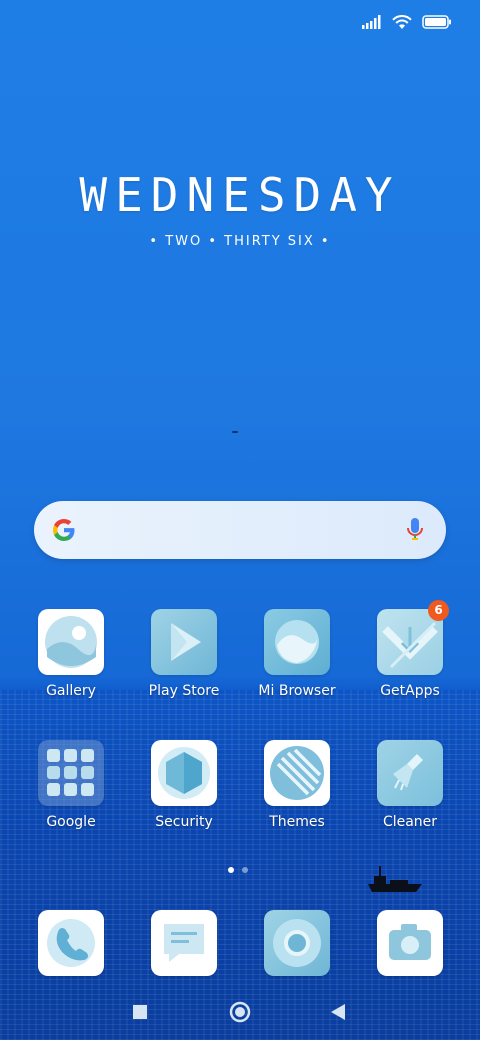  I want to click on dock-camera, so click(410, 943).